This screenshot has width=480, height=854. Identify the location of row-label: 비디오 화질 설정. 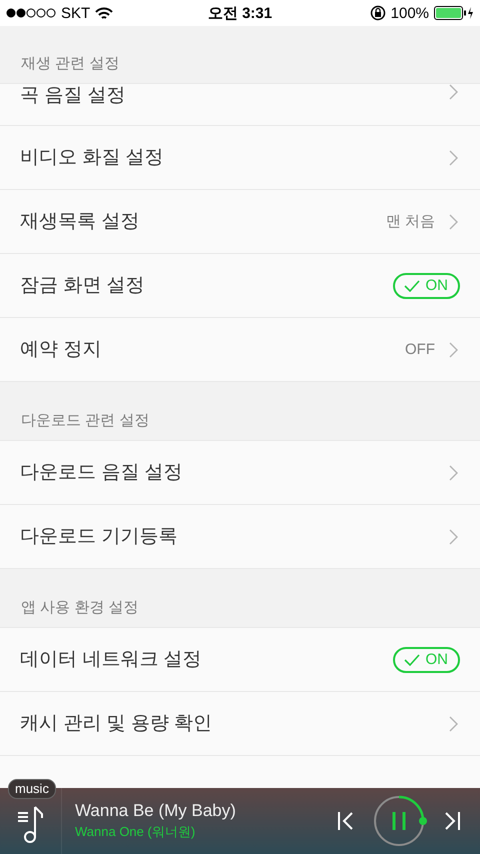
(92, 158).